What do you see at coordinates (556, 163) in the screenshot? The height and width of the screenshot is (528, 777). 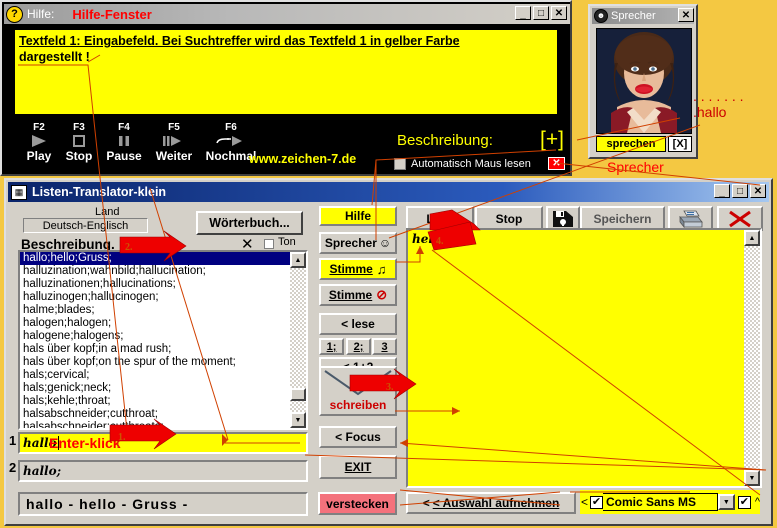 I see `help-red-close-button: ✕` at bounding box center [556, 163].